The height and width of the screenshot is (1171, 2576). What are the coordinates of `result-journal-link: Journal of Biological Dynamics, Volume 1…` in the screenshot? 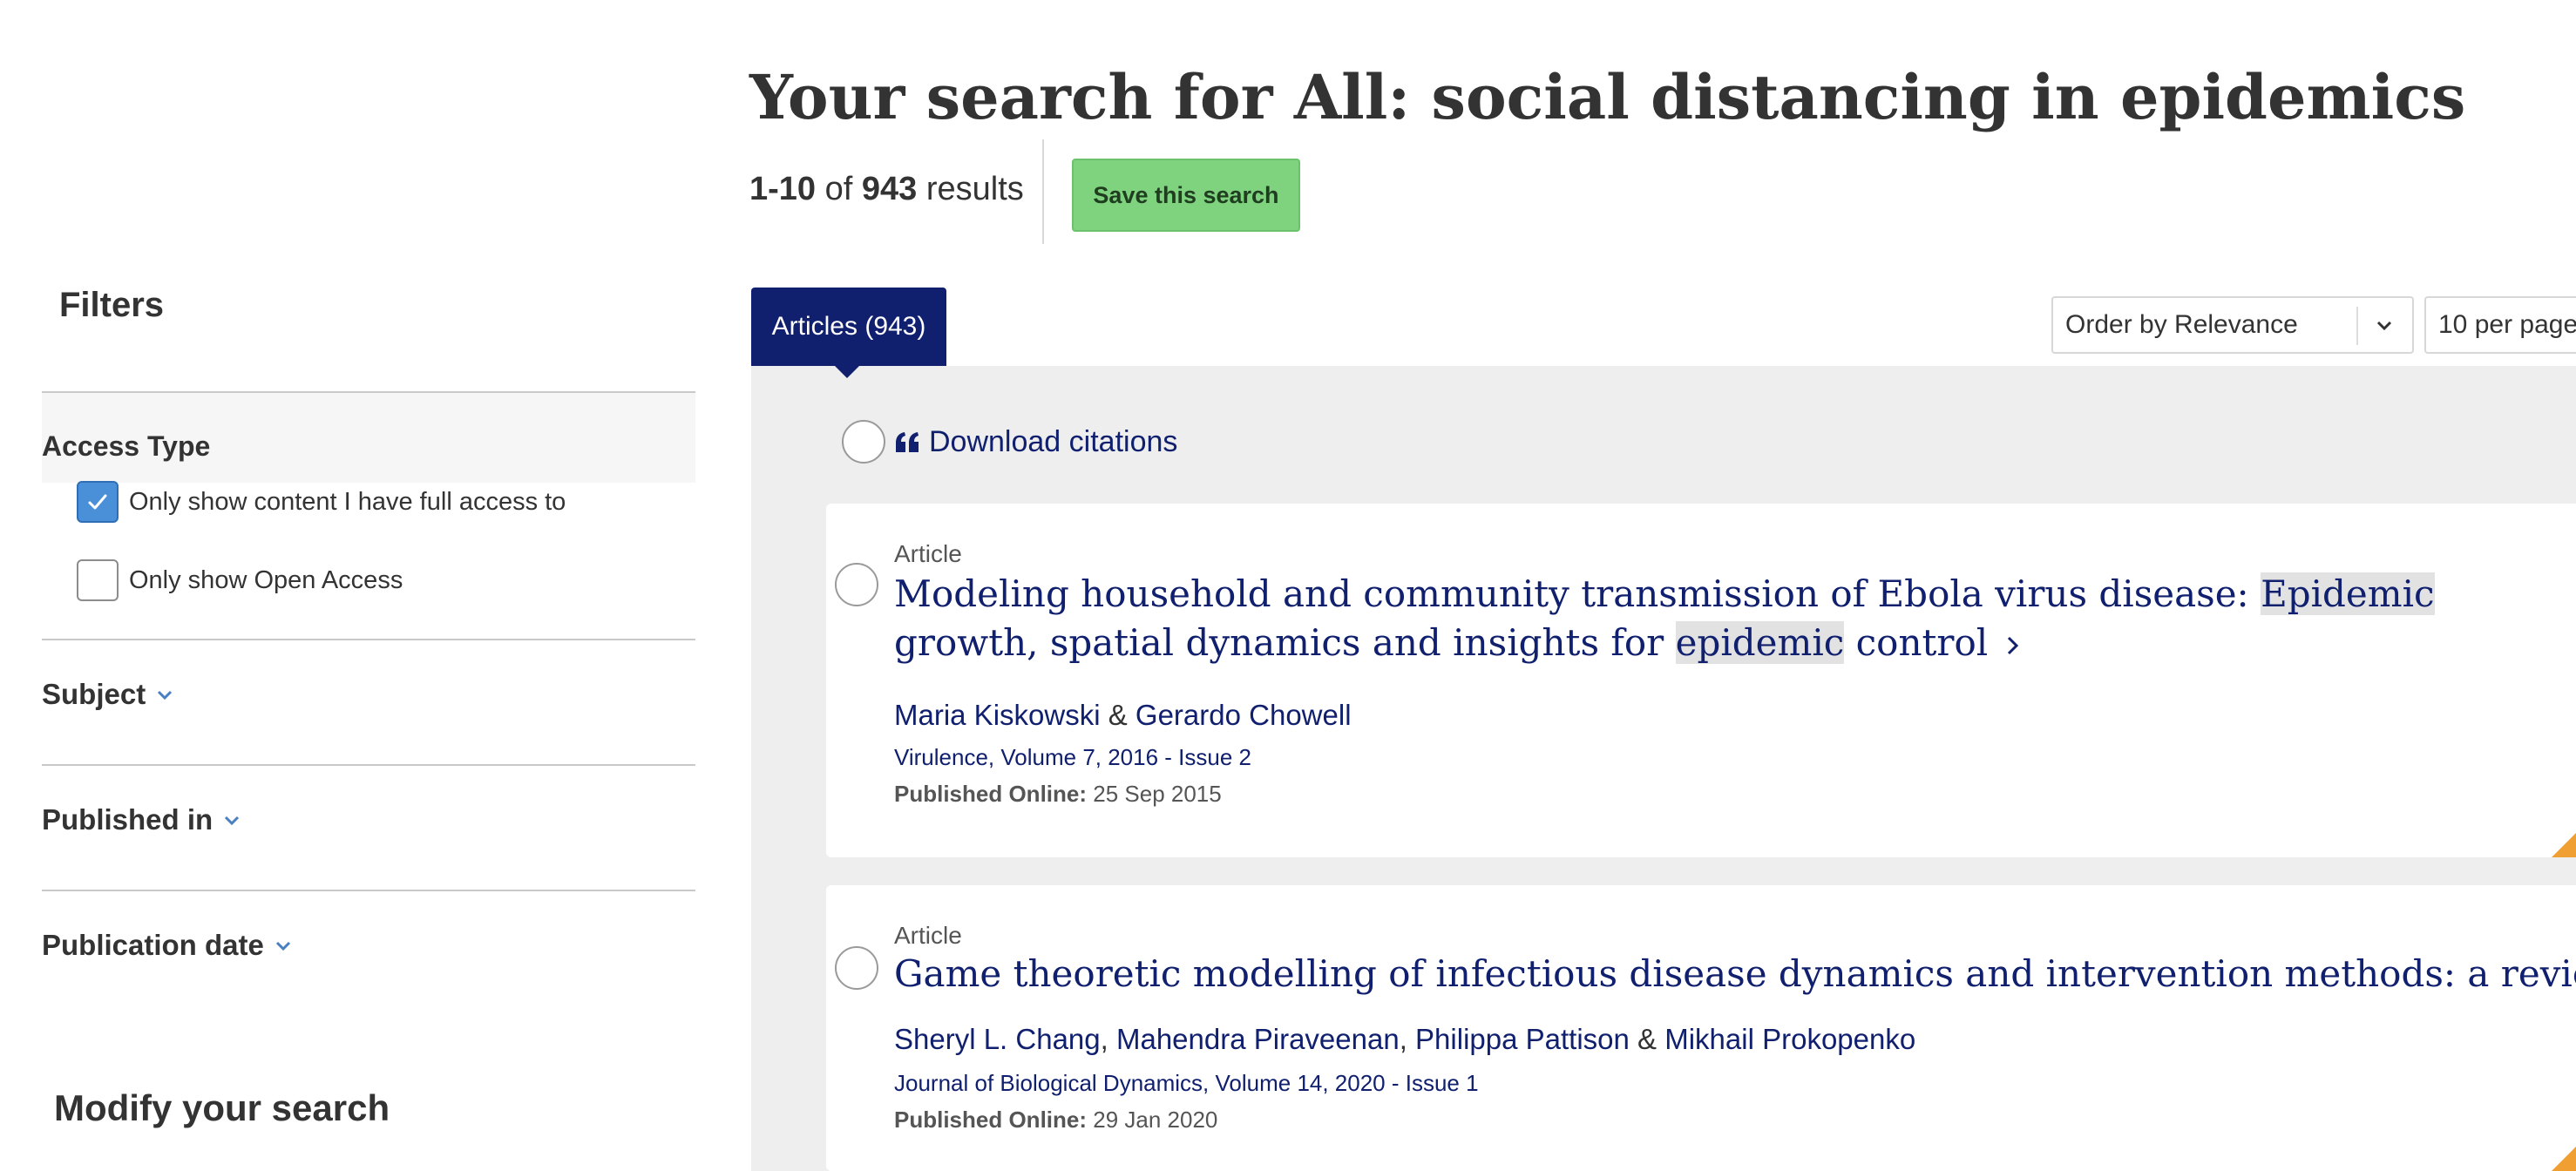 It's located at (1186, 1083).